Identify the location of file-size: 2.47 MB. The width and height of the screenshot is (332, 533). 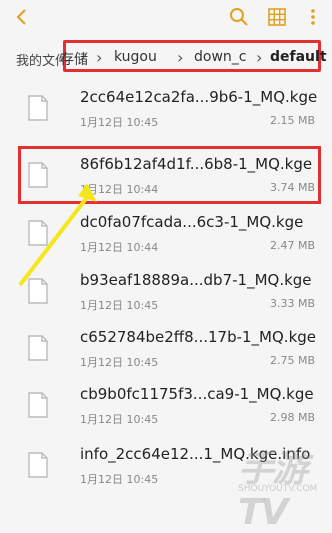
(292, 245).